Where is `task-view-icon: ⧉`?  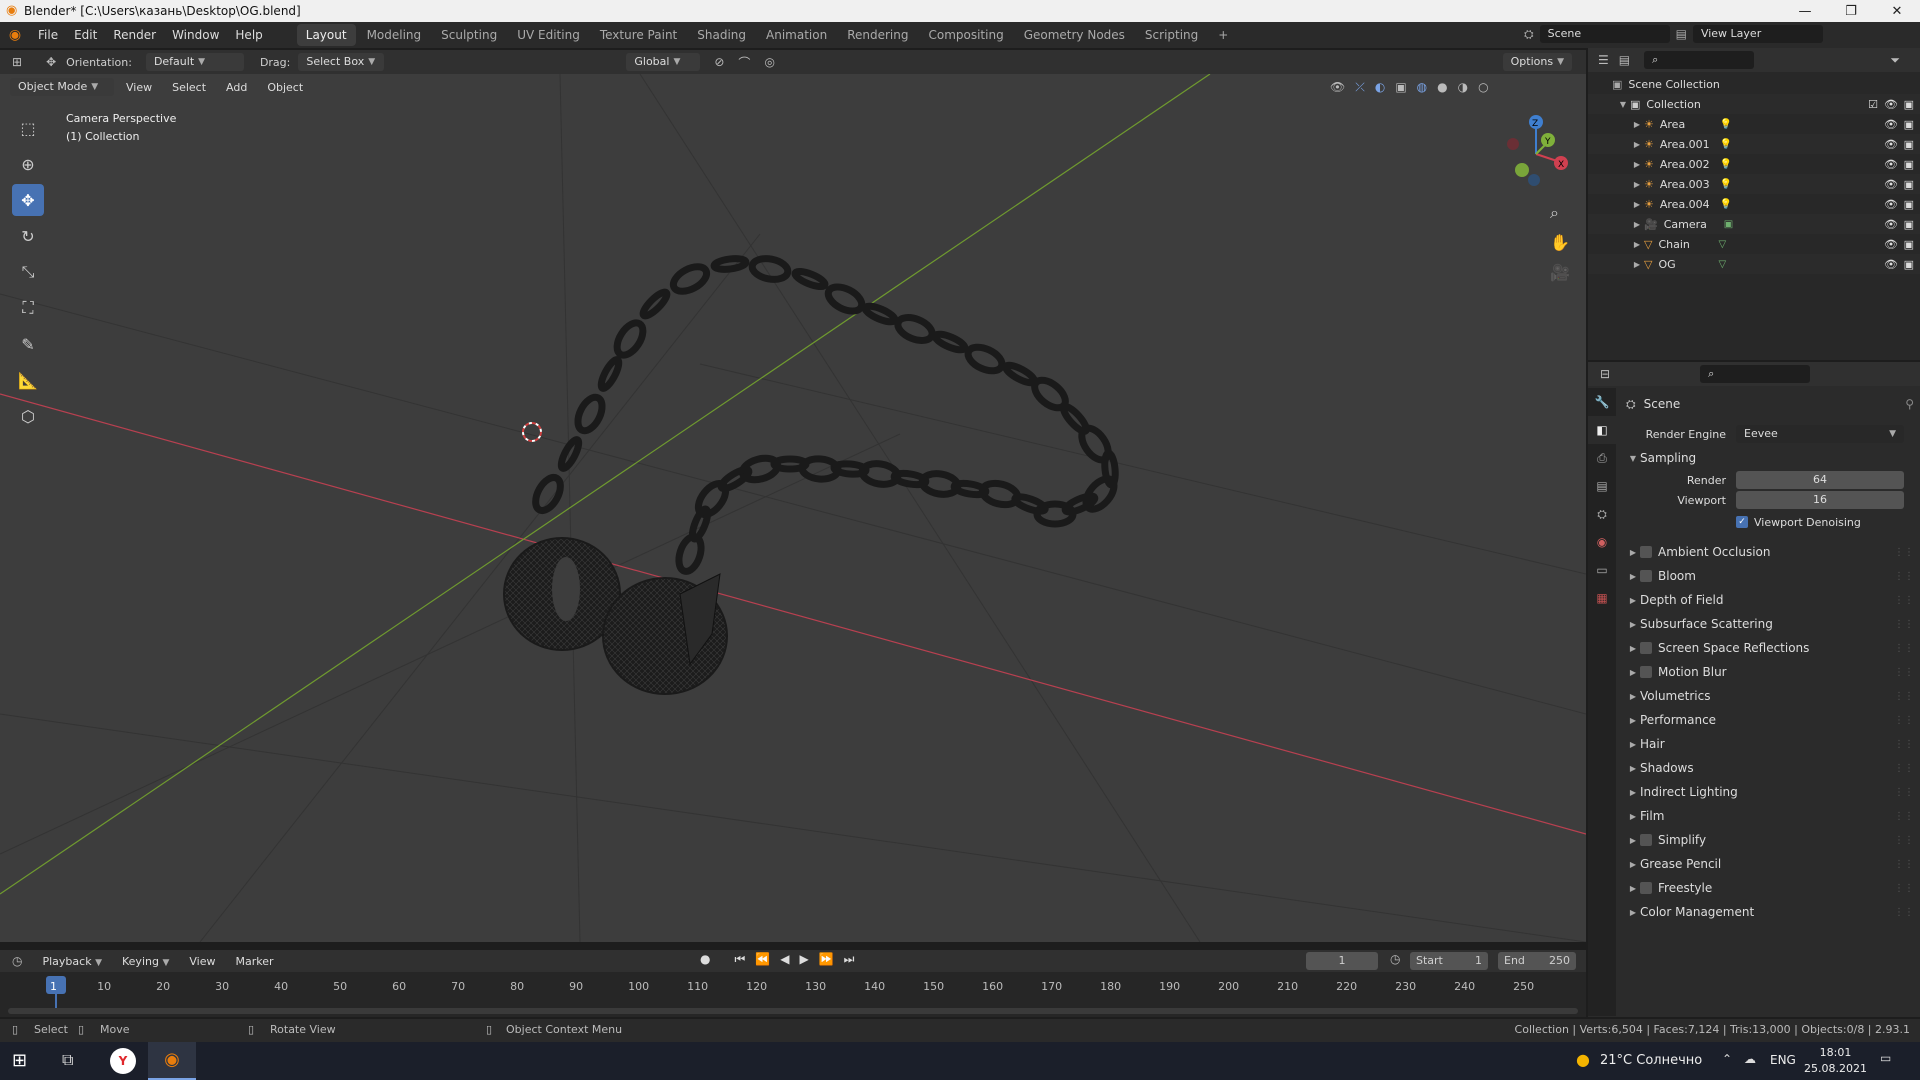
task-view-icon: ⧉ is located at coordinates (67, 1060).